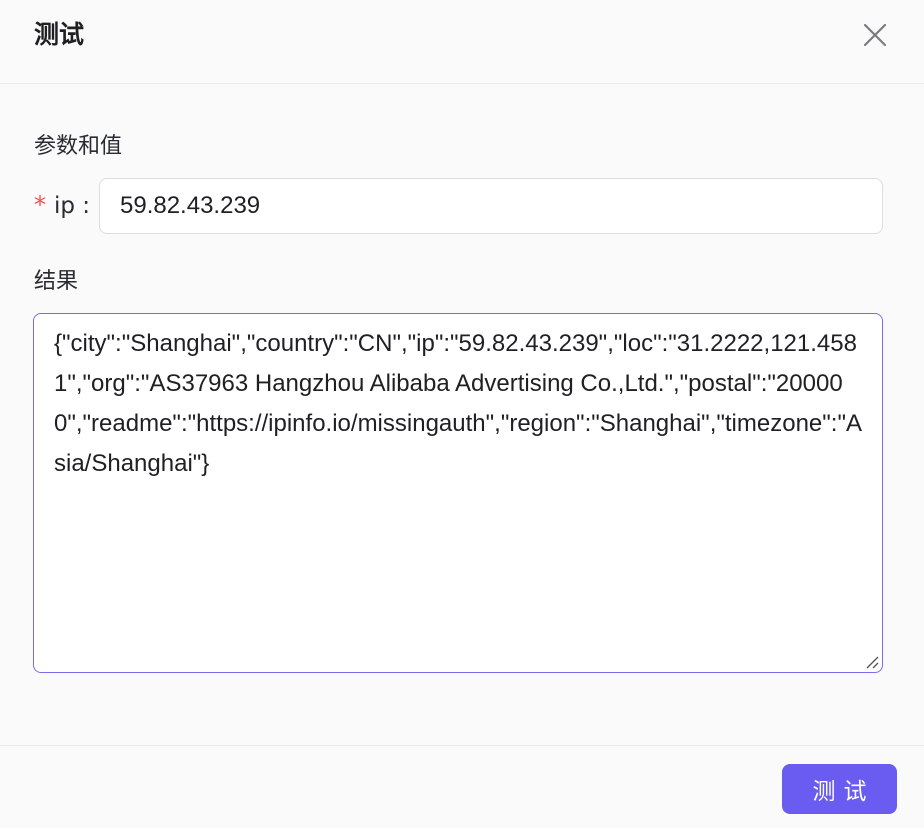  I want to click on required-mark: *, so click(40, 205).